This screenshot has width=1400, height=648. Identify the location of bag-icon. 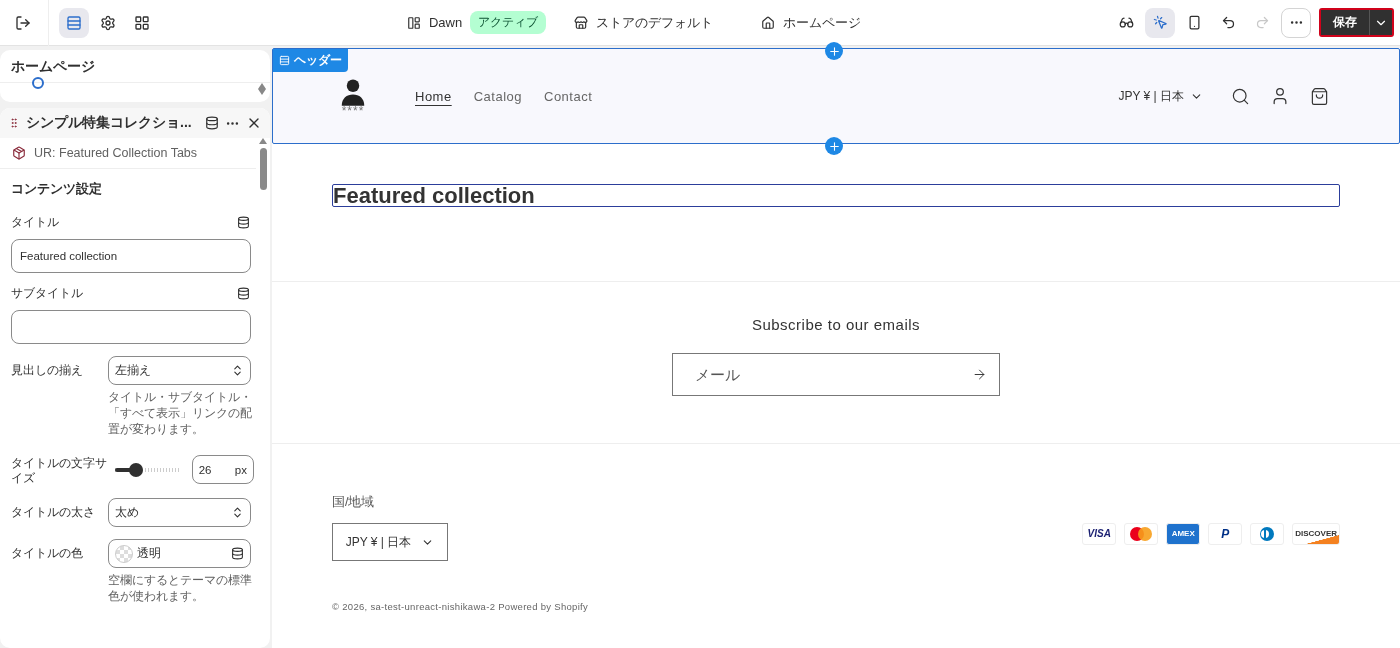
(1319, 96).